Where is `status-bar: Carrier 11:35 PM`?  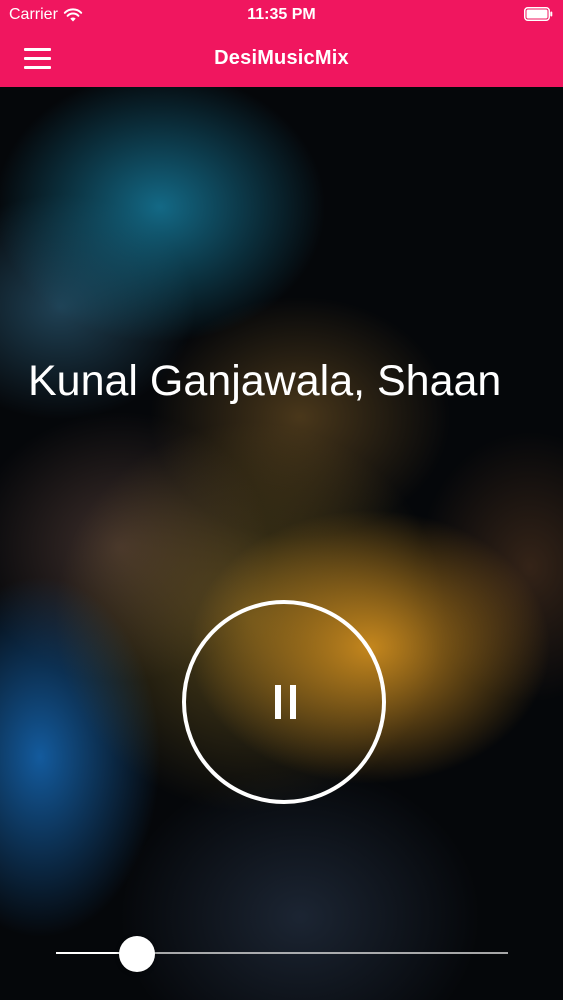
status-bar: Carrier 11:35 PM is located at coordinates (281, 15).